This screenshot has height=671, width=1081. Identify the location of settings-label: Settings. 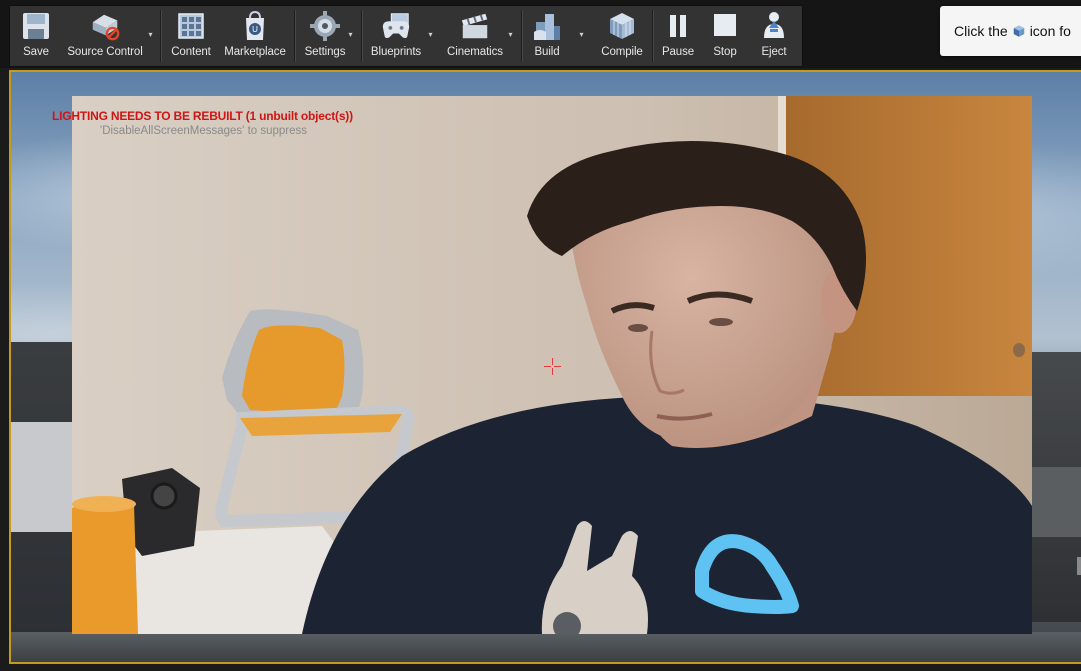
(325, 52).